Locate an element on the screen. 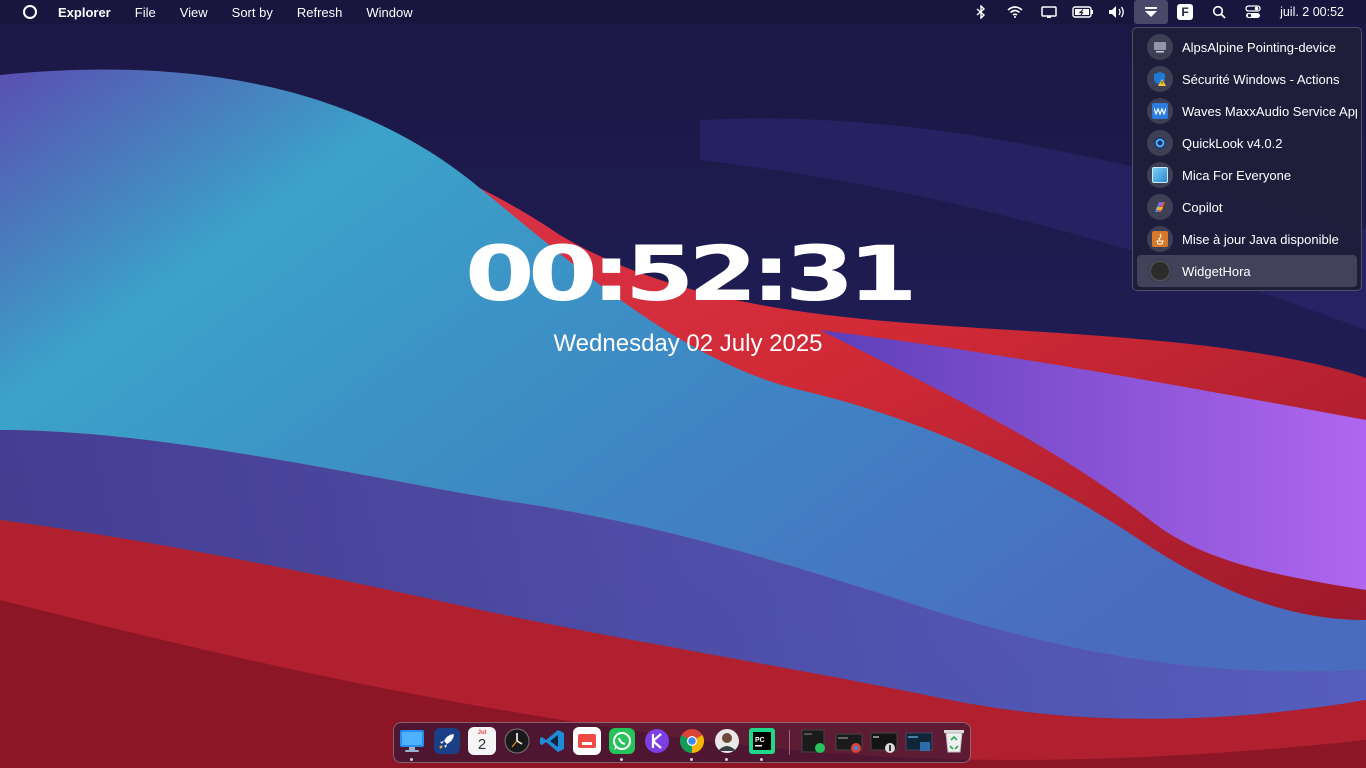  tray-overflow-icon is located at coordinates (1151, 12).